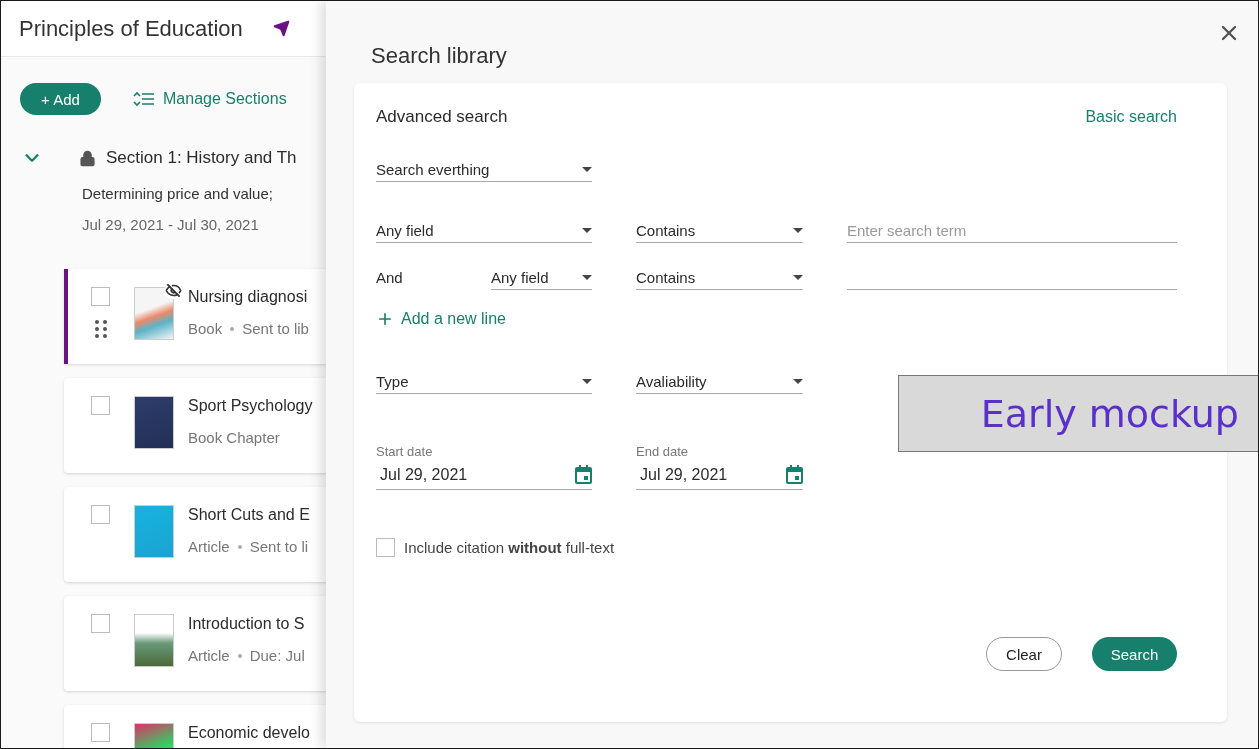 This screenshot has width=1259, height=749. Describe the element at coordinates (60, 99) in the screenshot. I see `add-button: + Add` at that location.